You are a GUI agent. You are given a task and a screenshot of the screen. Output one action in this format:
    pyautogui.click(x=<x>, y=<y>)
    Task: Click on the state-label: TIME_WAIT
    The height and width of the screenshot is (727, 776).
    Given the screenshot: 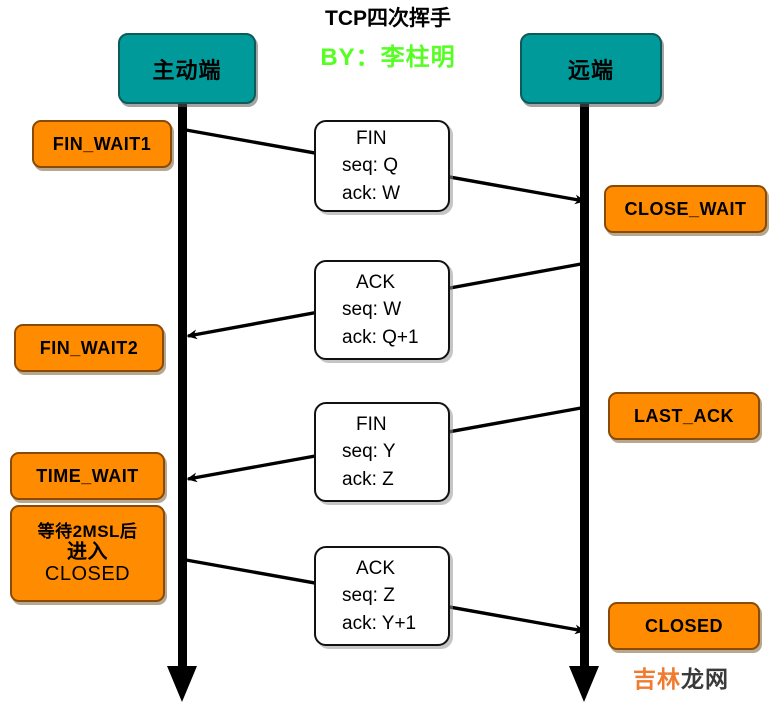 What is the action you would take?
    pyautogui.click(x=87, y=475)
    